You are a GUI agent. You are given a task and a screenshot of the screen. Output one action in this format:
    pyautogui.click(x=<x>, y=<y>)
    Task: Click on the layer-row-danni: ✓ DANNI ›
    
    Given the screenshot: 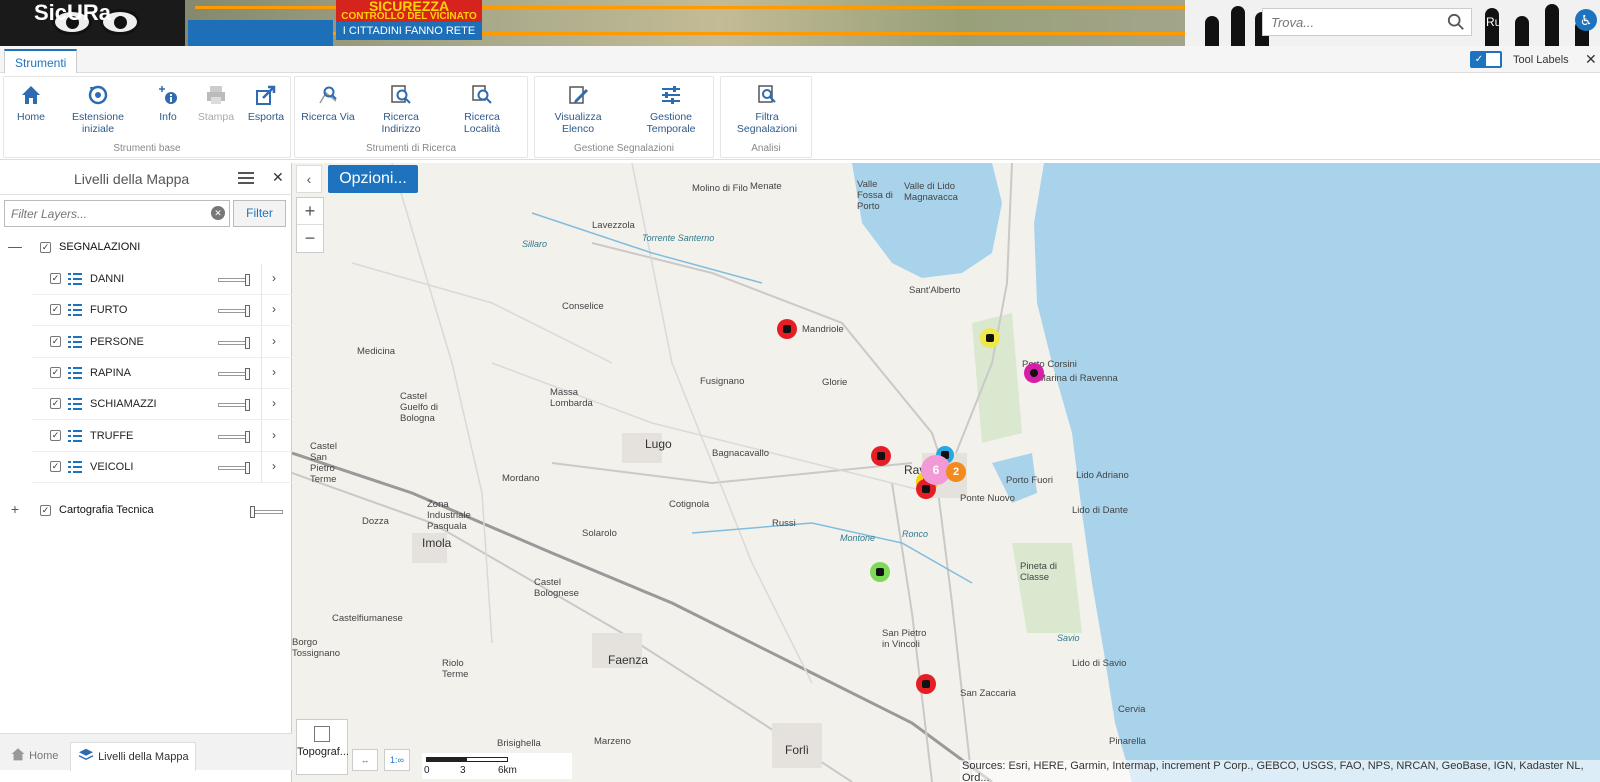 What is the action you would take?
    pyautogui.click(x=162, y=279)
    